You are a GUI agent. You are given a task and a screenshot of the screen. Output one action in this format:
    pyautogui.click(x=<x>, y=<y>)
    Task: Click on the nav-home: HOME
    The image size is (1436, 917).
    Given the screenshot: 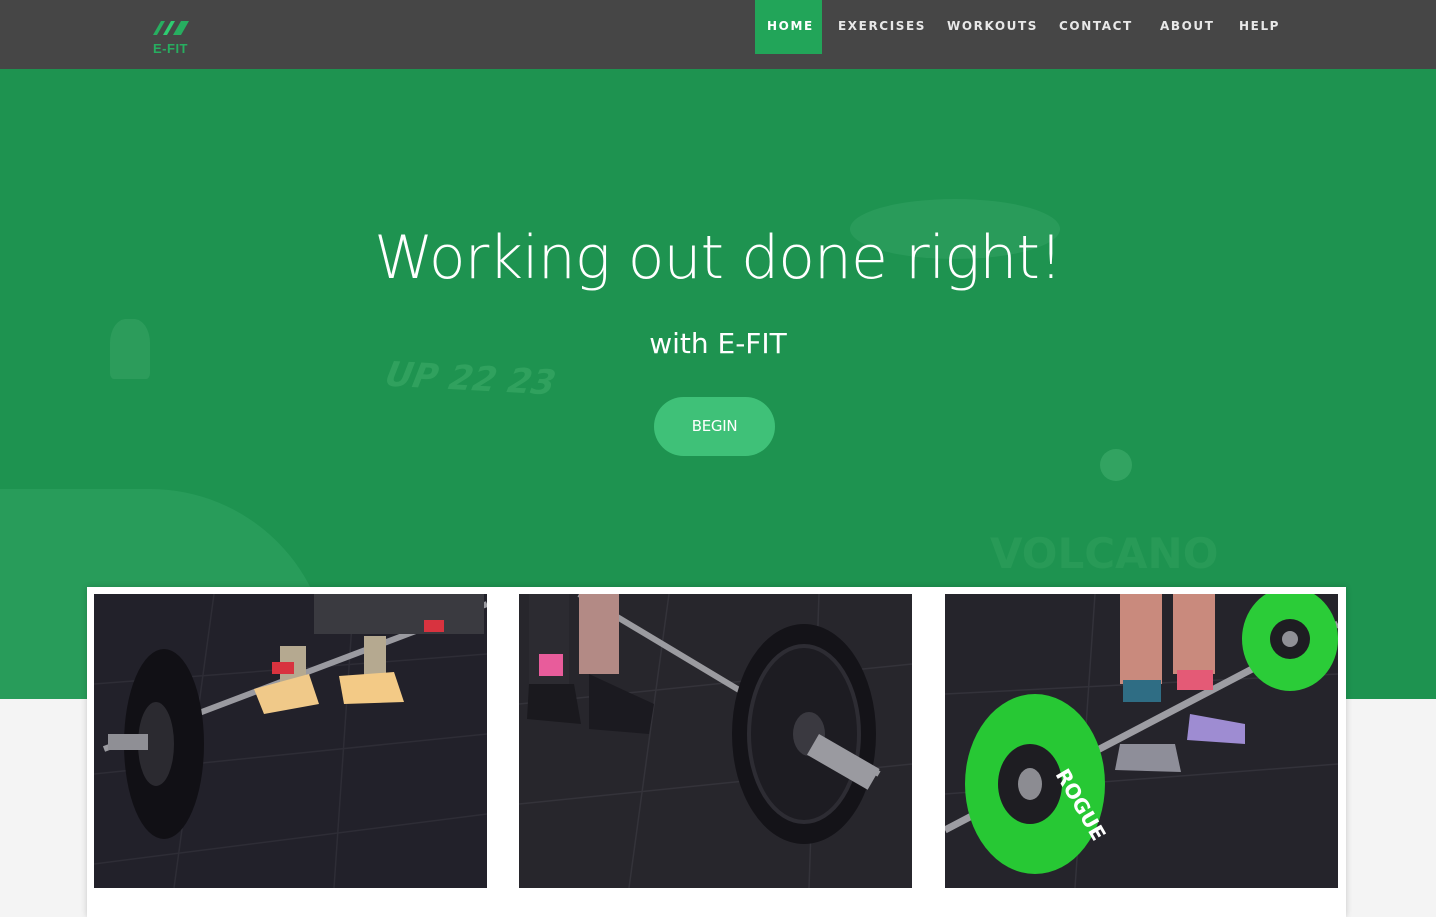 What is the action you would take?
    pyautogui.click(x=788, y=27)
    